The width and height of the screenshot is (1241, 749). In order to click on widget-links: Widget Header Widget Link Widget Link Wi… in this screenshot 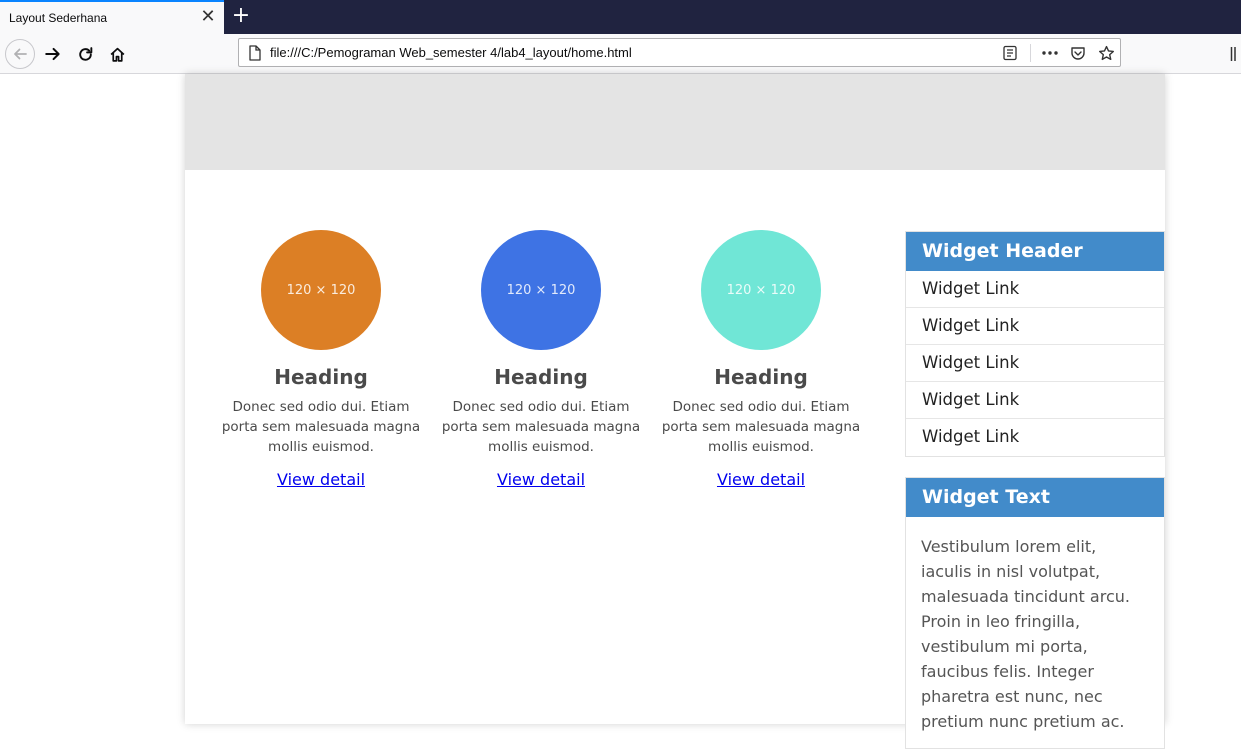, I will do `click(1035, 344)`.